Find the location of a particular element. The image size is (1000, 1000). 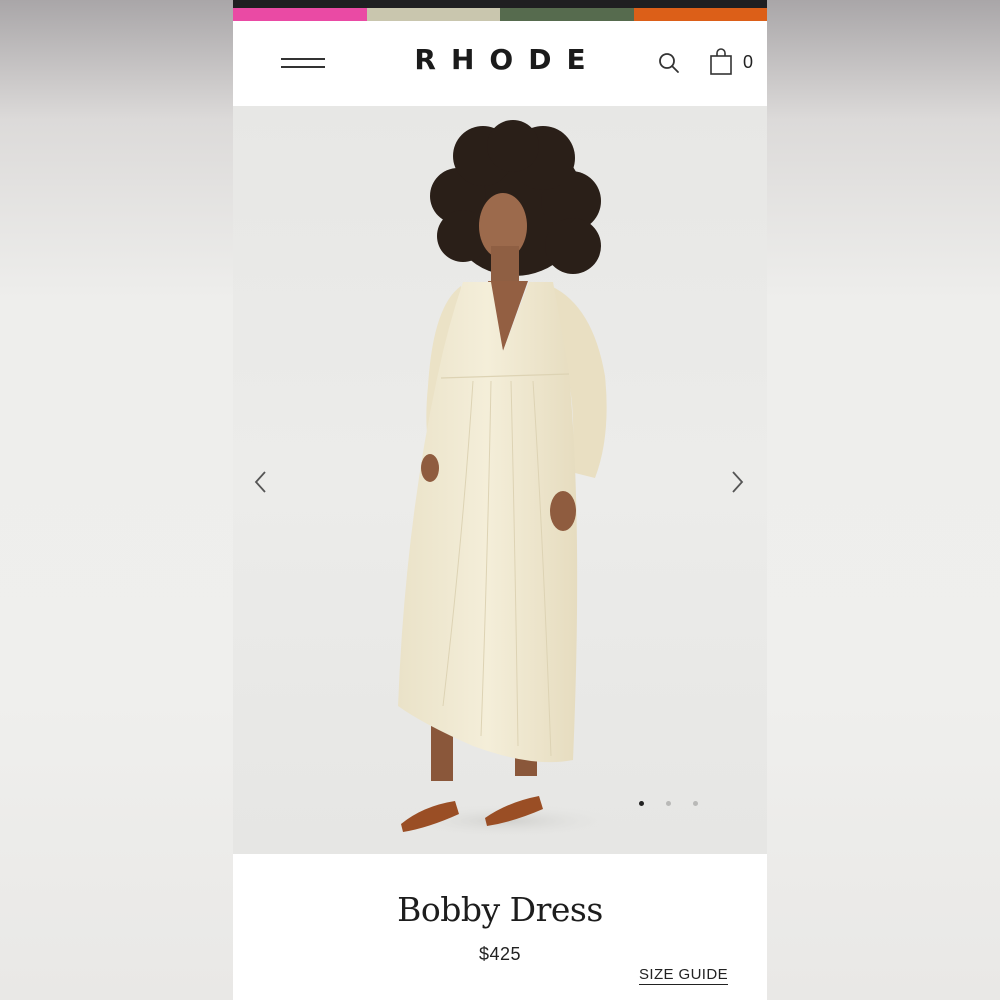

product-title: Bobby Dress is located at coordinates (500, 909).